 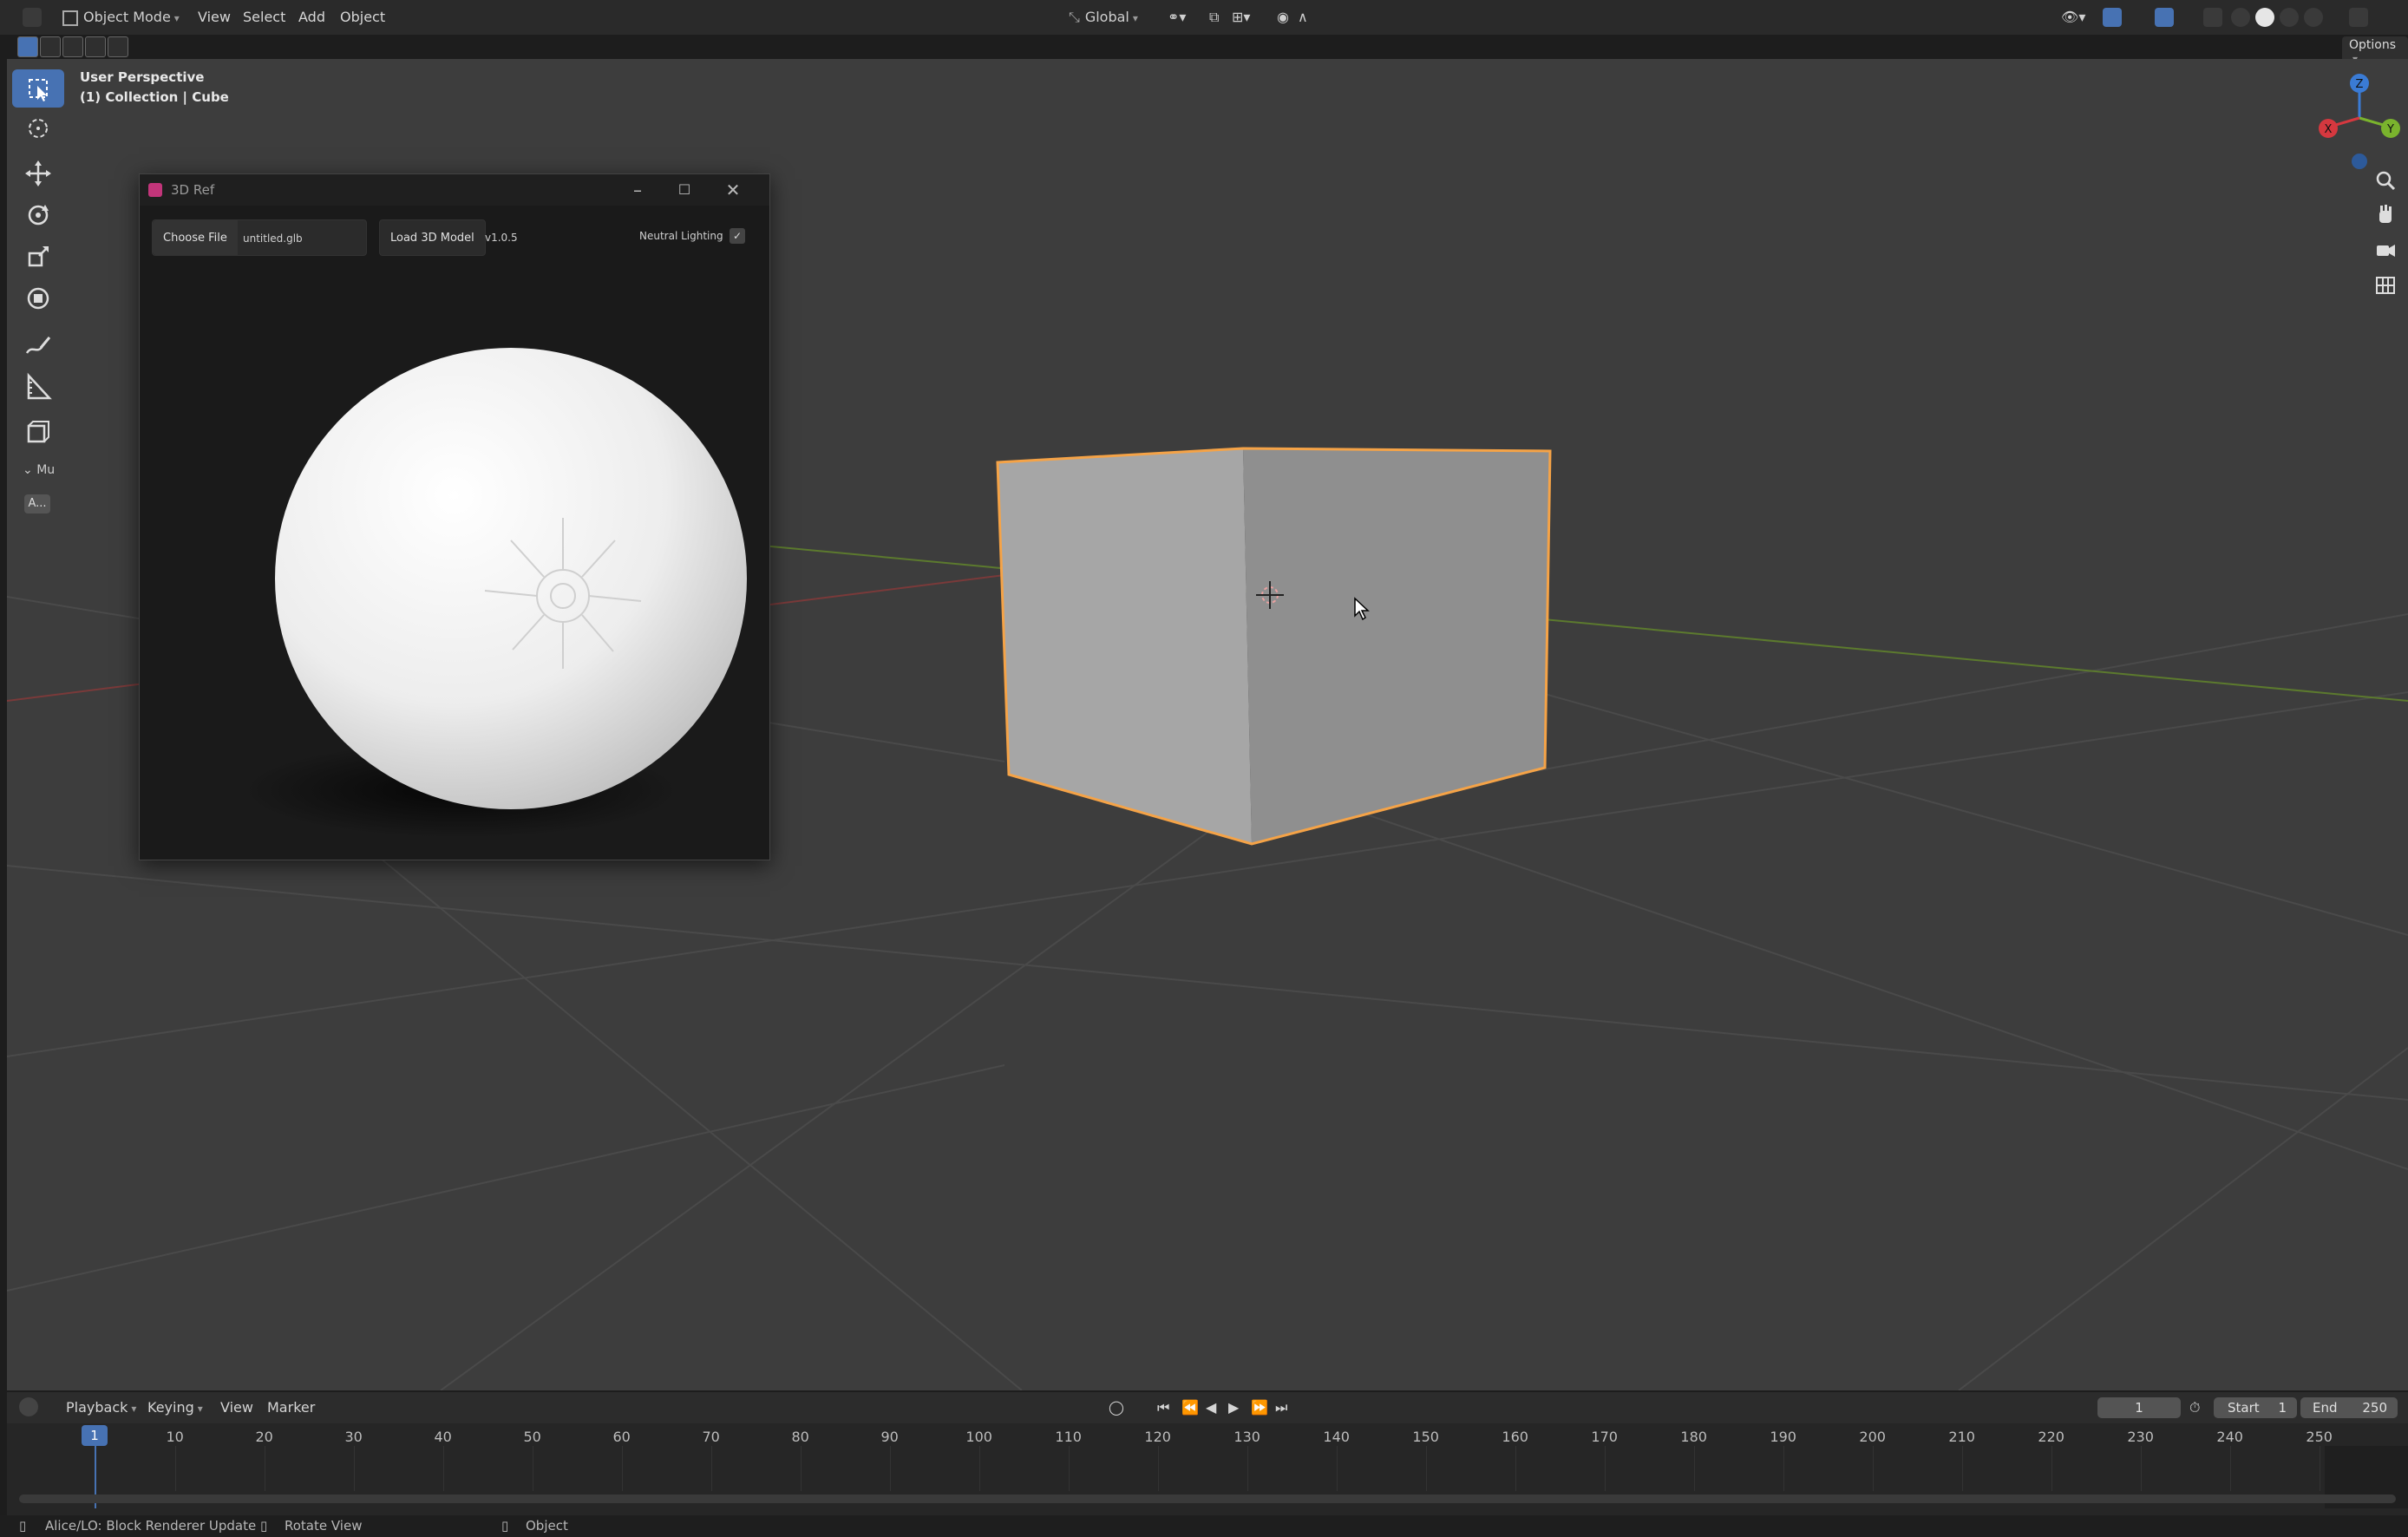 What do you see at coordinates (70, 18) in the screenshot?
I see `mode-icon` at bounding box center [70, 18].